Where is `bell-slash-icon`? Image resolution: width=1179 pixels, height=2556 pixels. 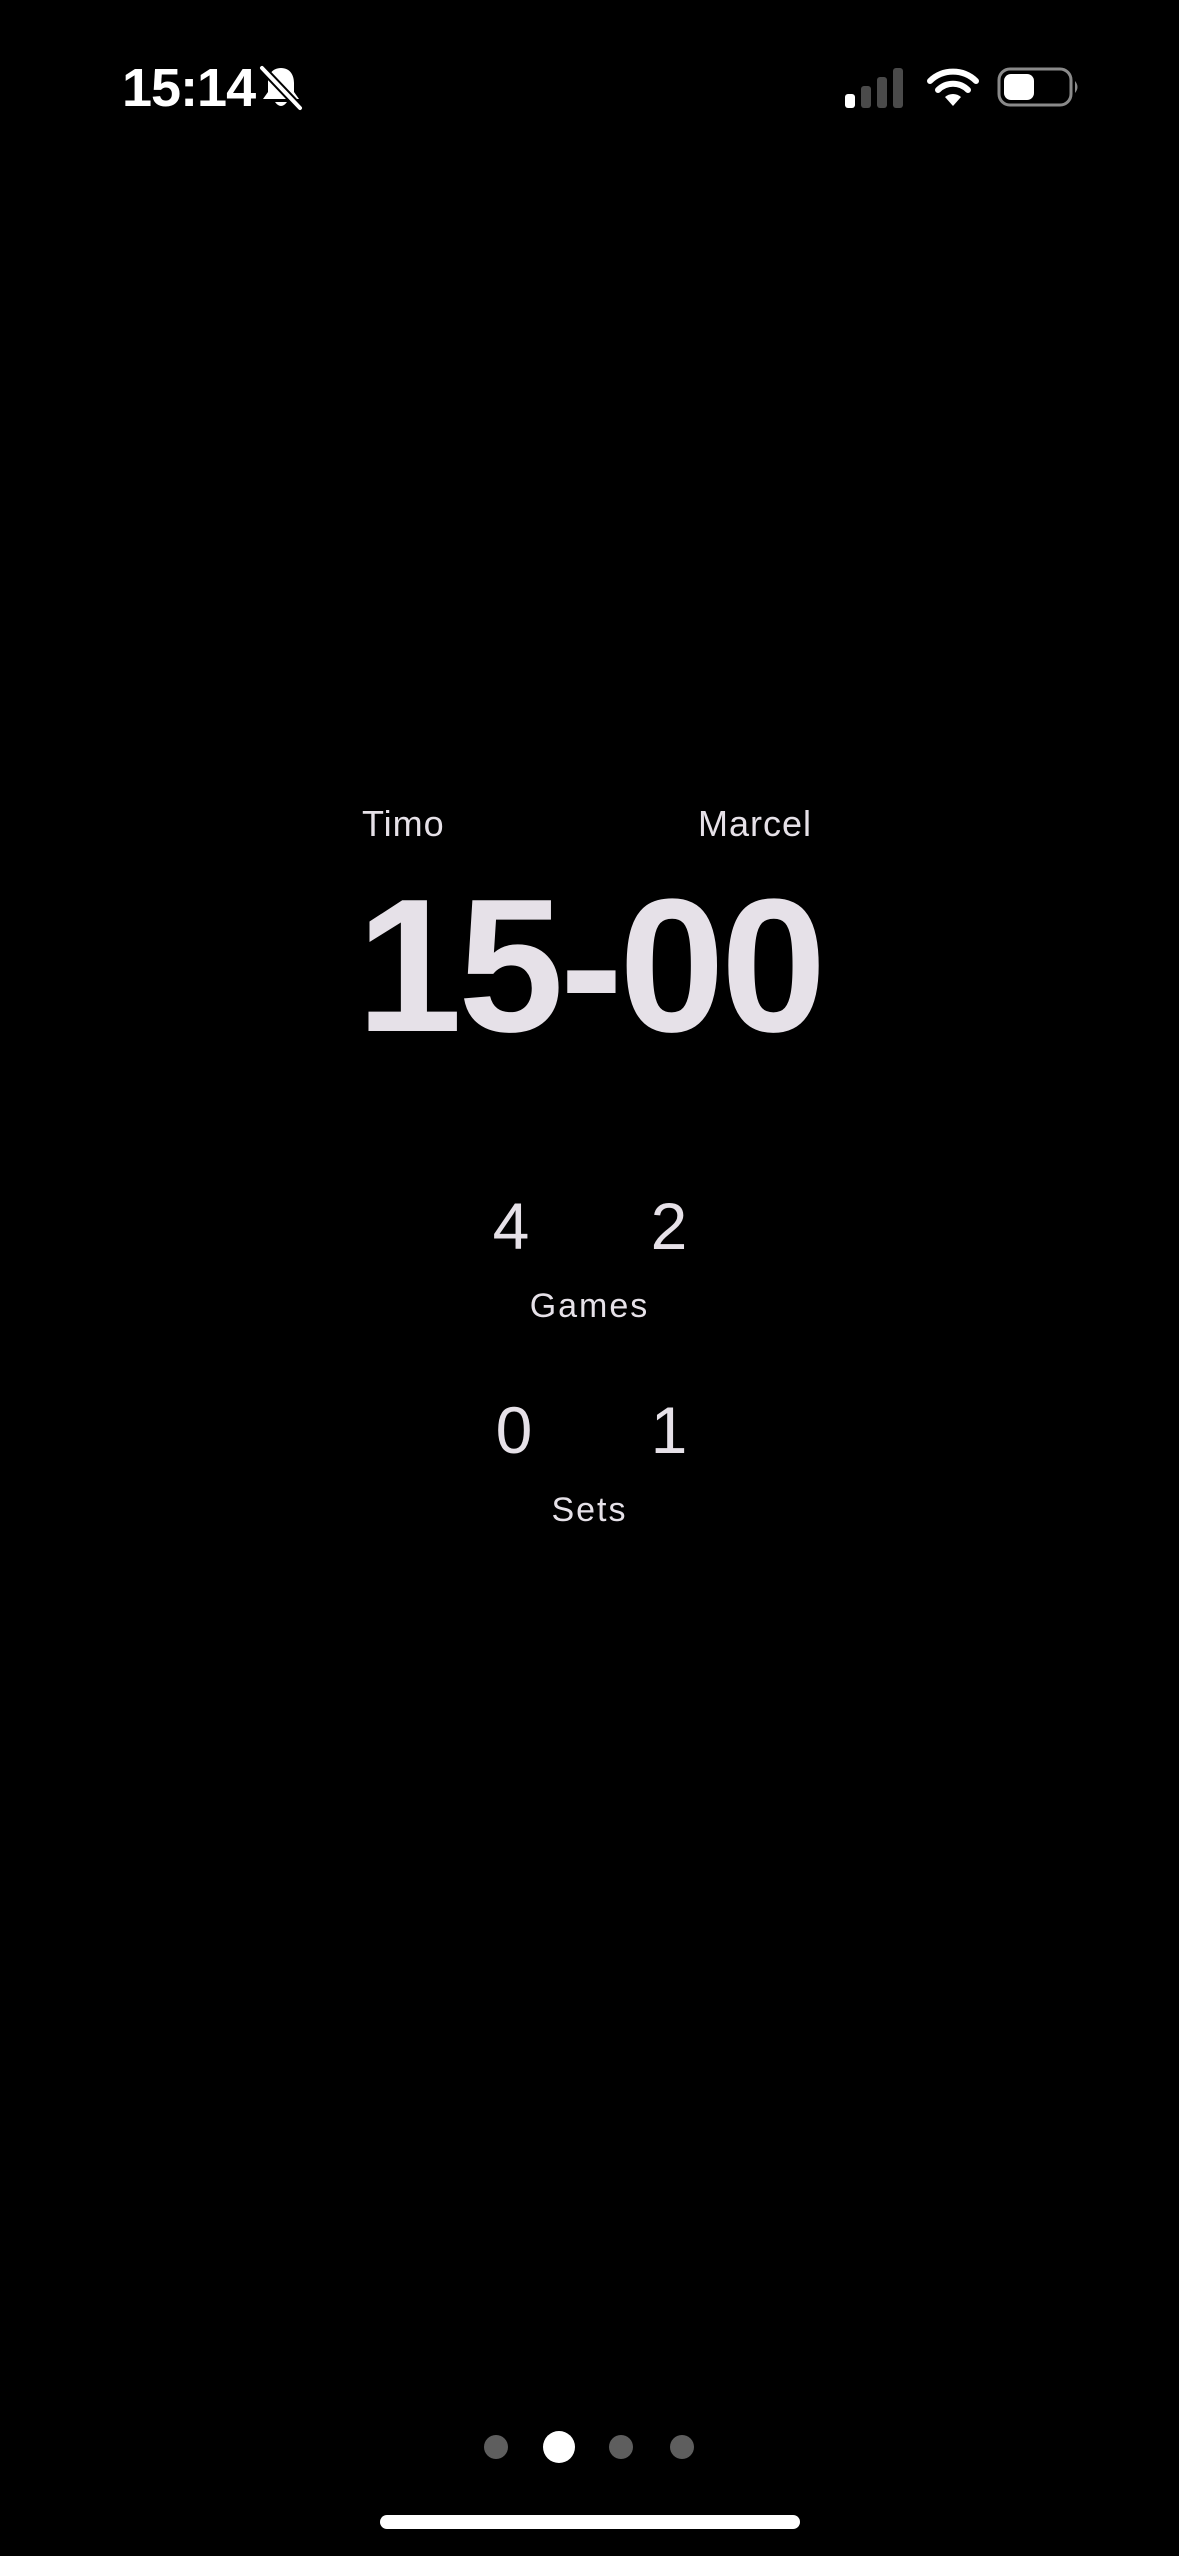 bell-slash-icon is located at coordinates (281, 88).